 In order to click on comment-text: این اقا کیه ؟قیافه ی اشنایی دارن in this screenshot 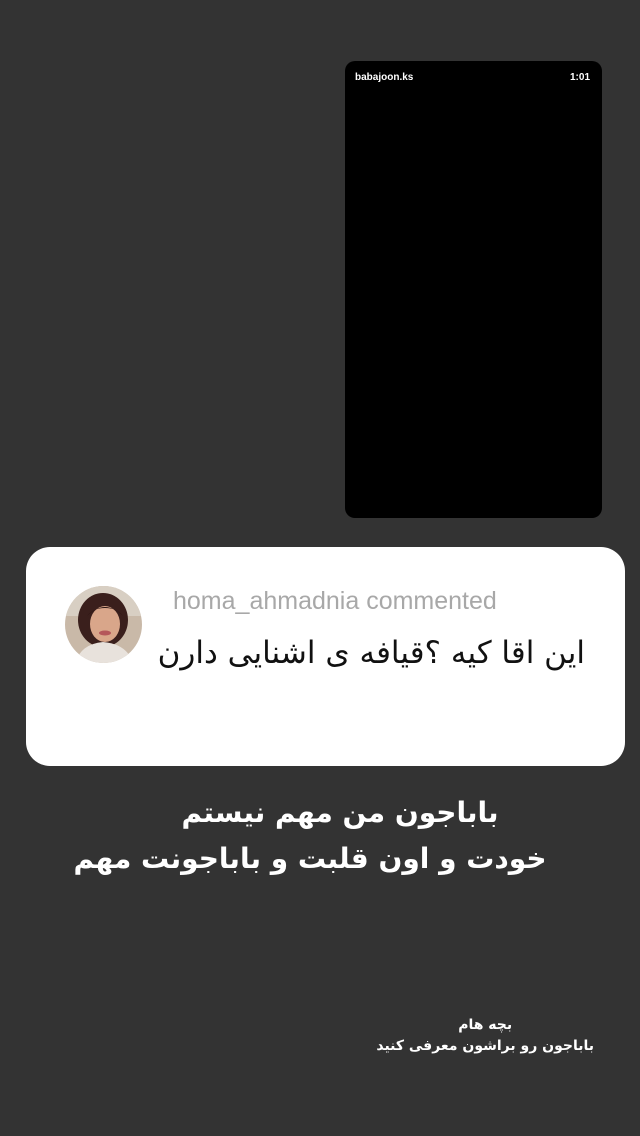, I will do `click(371, 653)`.